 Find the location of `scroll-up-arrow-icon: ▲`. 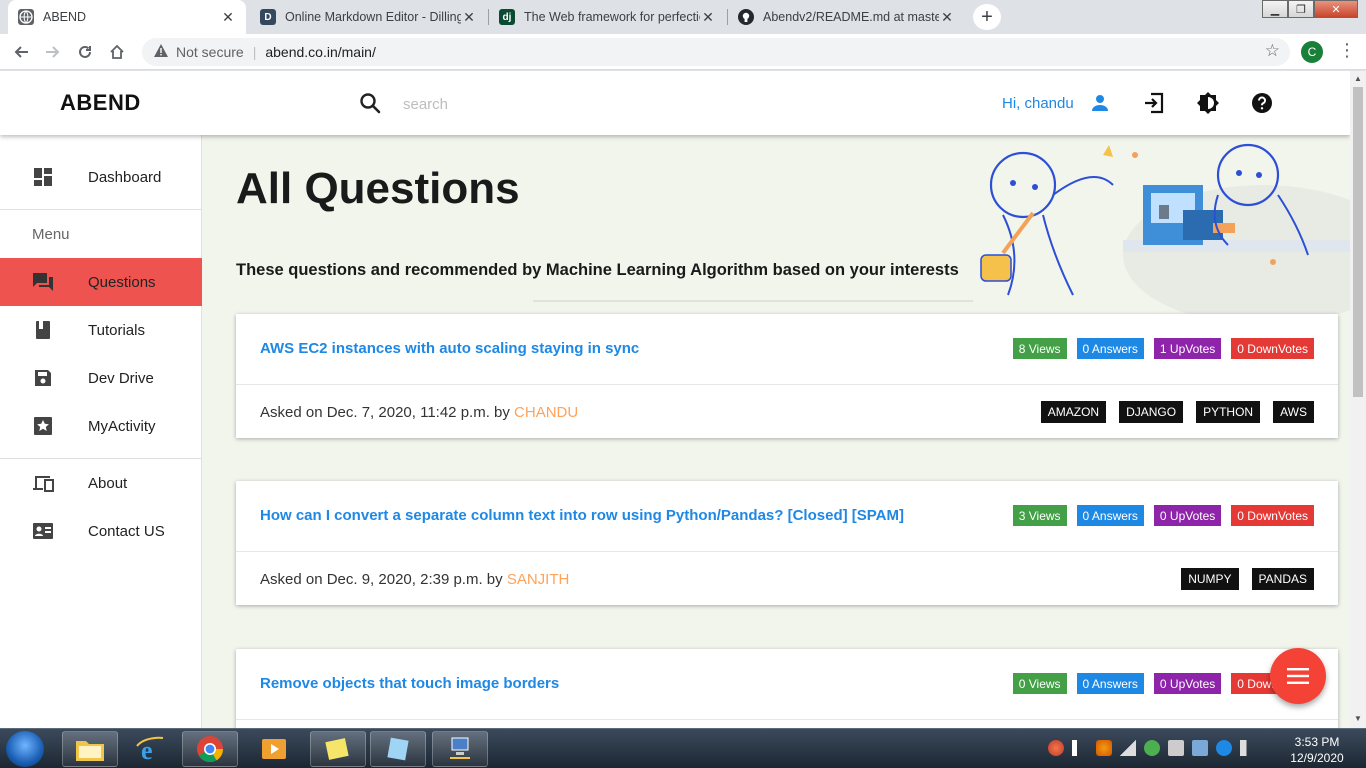

scroll-up-arrow-icon: ▲ is located at coordinates (1358, 78).